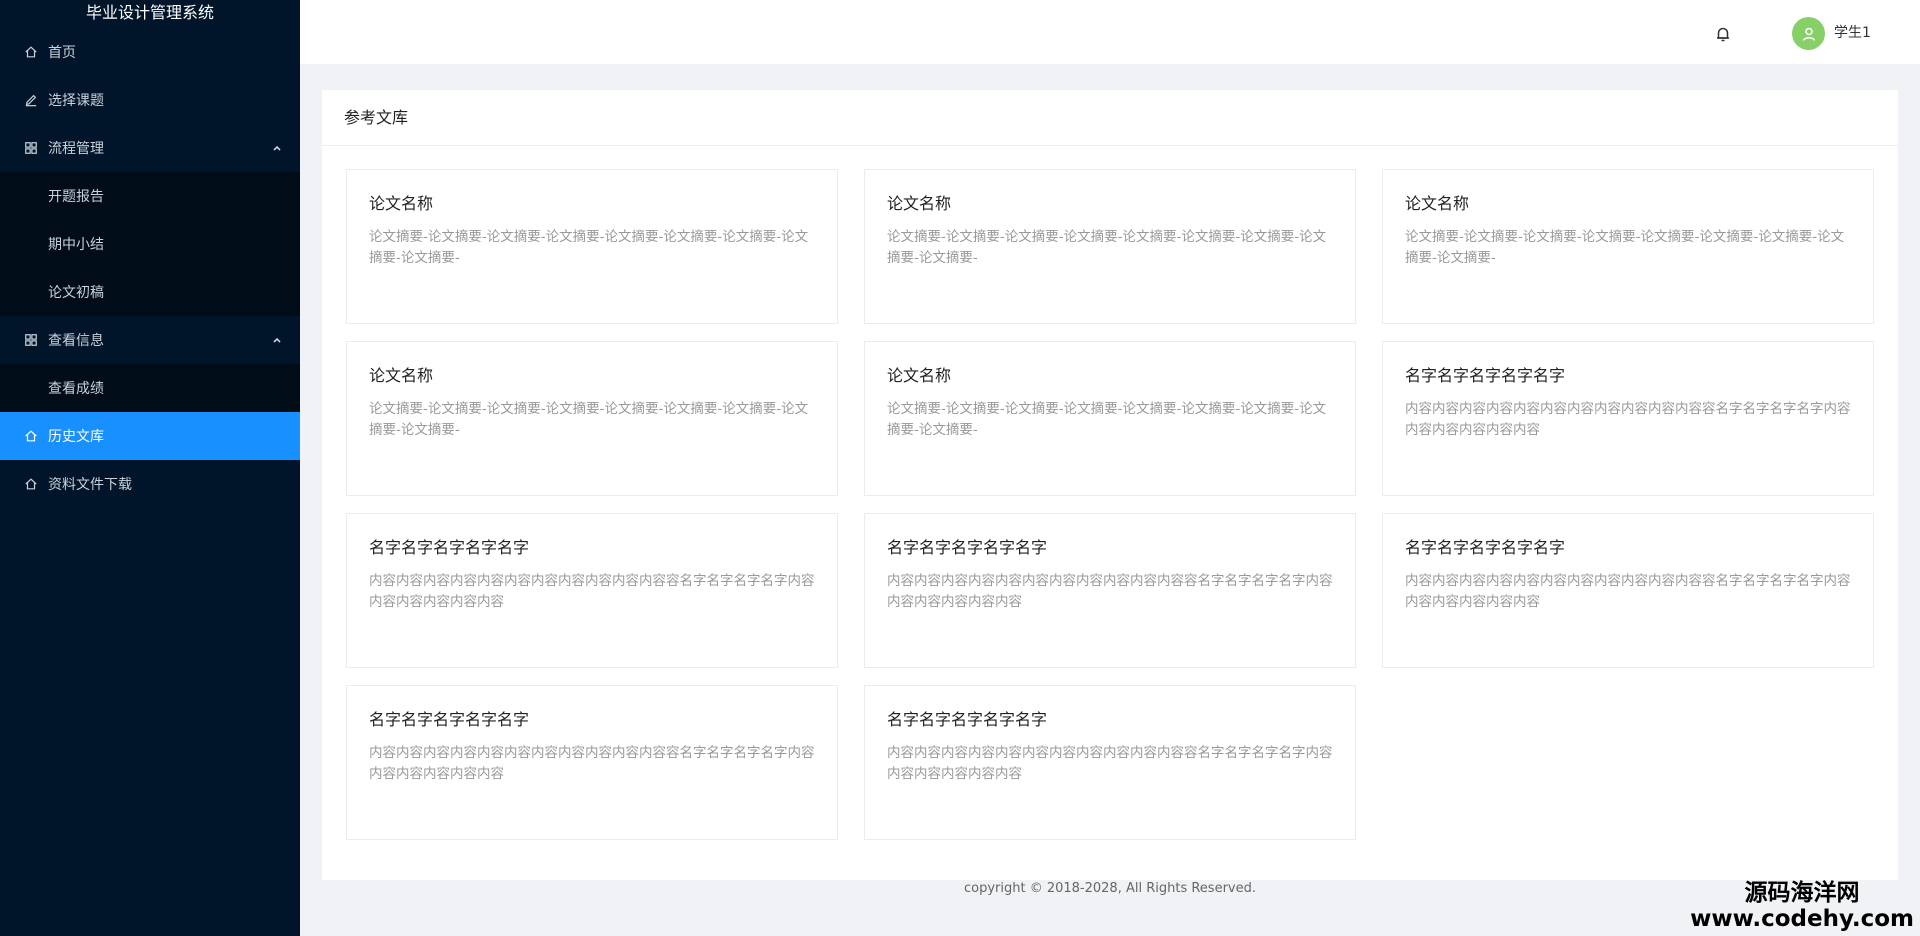 This screenshot has width=1920, height=936. I want to click on sidebar-item-label: 查看信息, so click(76, 341).